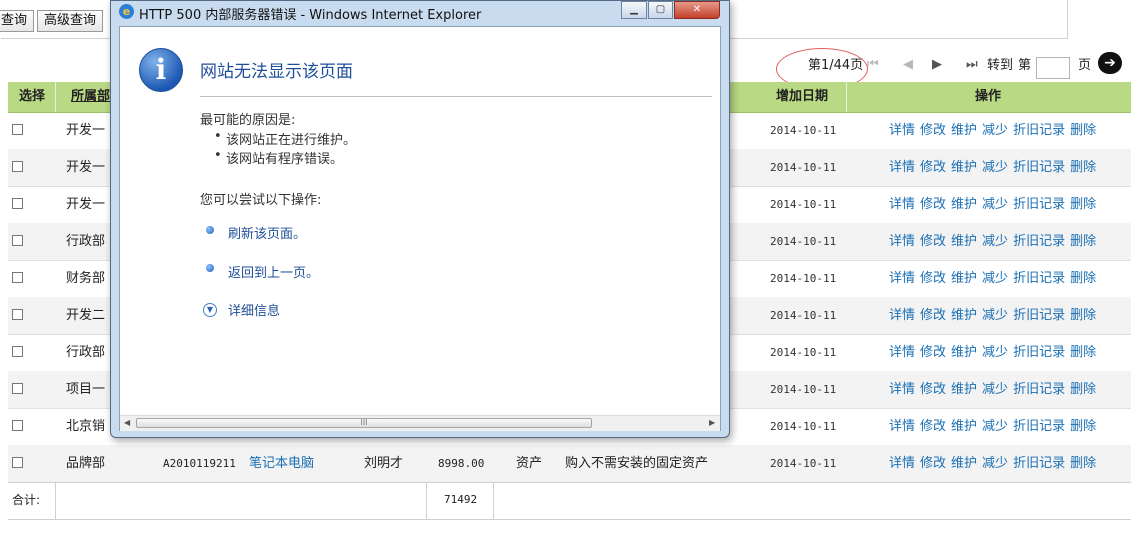 This screenshot has height=533, width=1147. I want to click on header-add-date: 增加日期, so click(802, 97).